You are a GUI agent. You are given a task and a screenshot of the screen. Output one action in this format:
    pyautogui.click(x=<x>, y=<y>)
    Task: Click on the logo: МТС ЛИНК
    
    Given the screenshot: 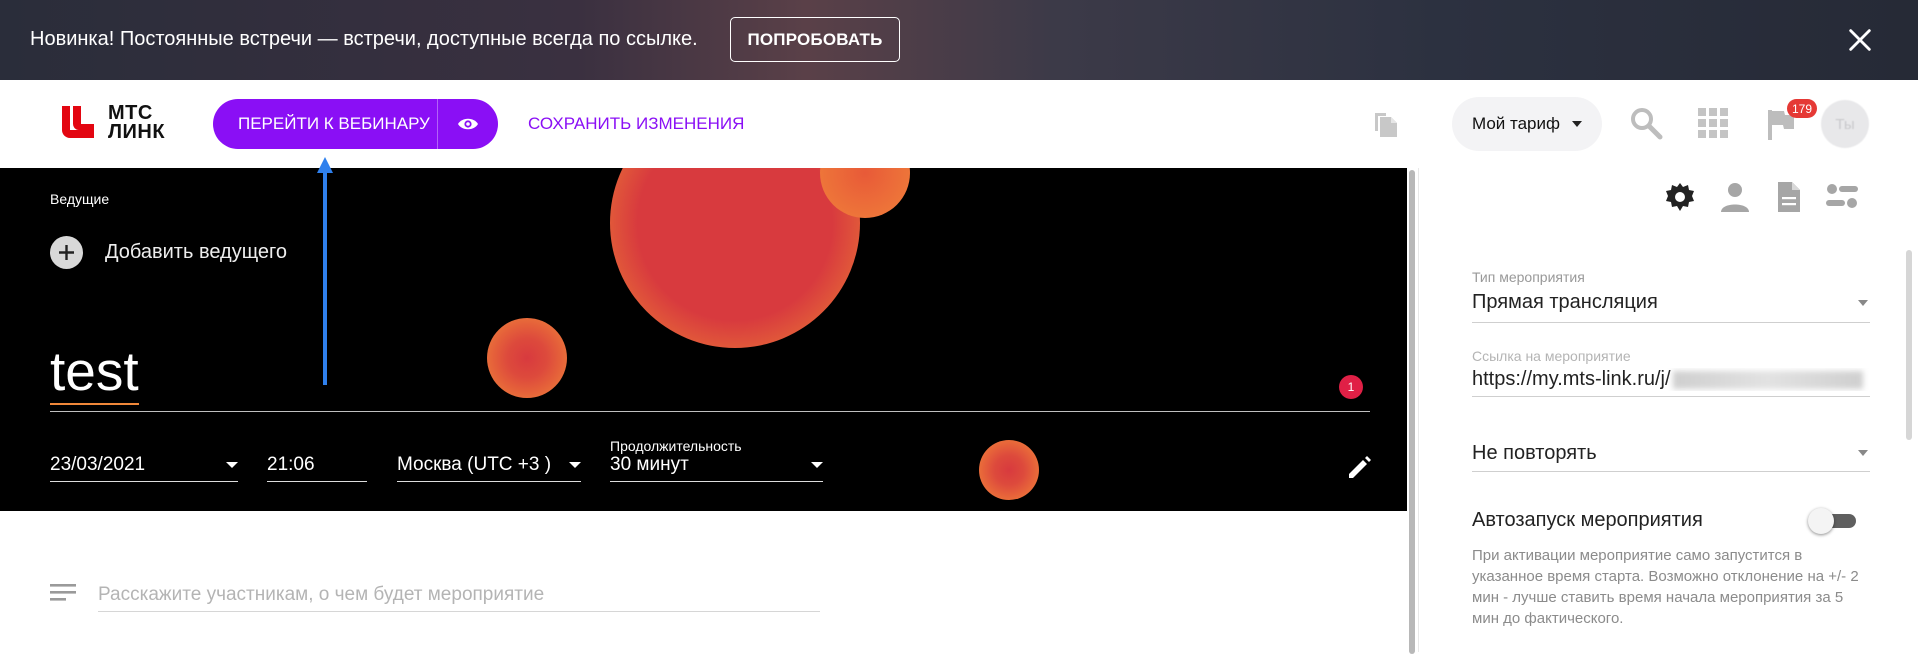 What is the action you would take?
    pyautogui.click(x=112, y=123)
    